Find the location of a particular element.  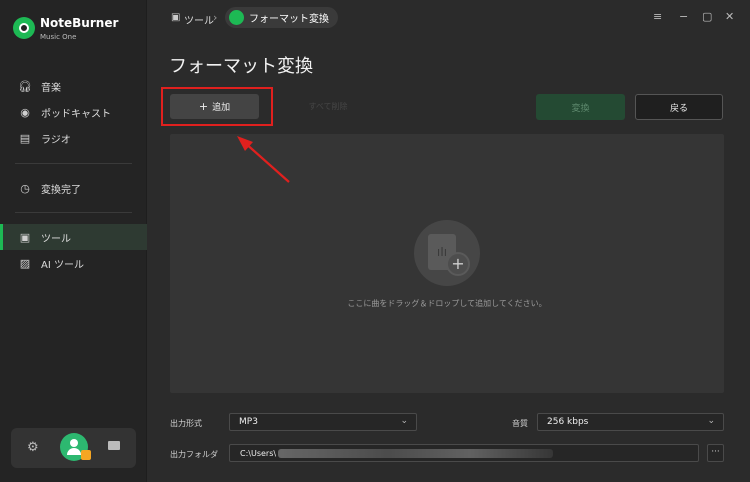

plus-icon: + is located at coordinates (458, 264).